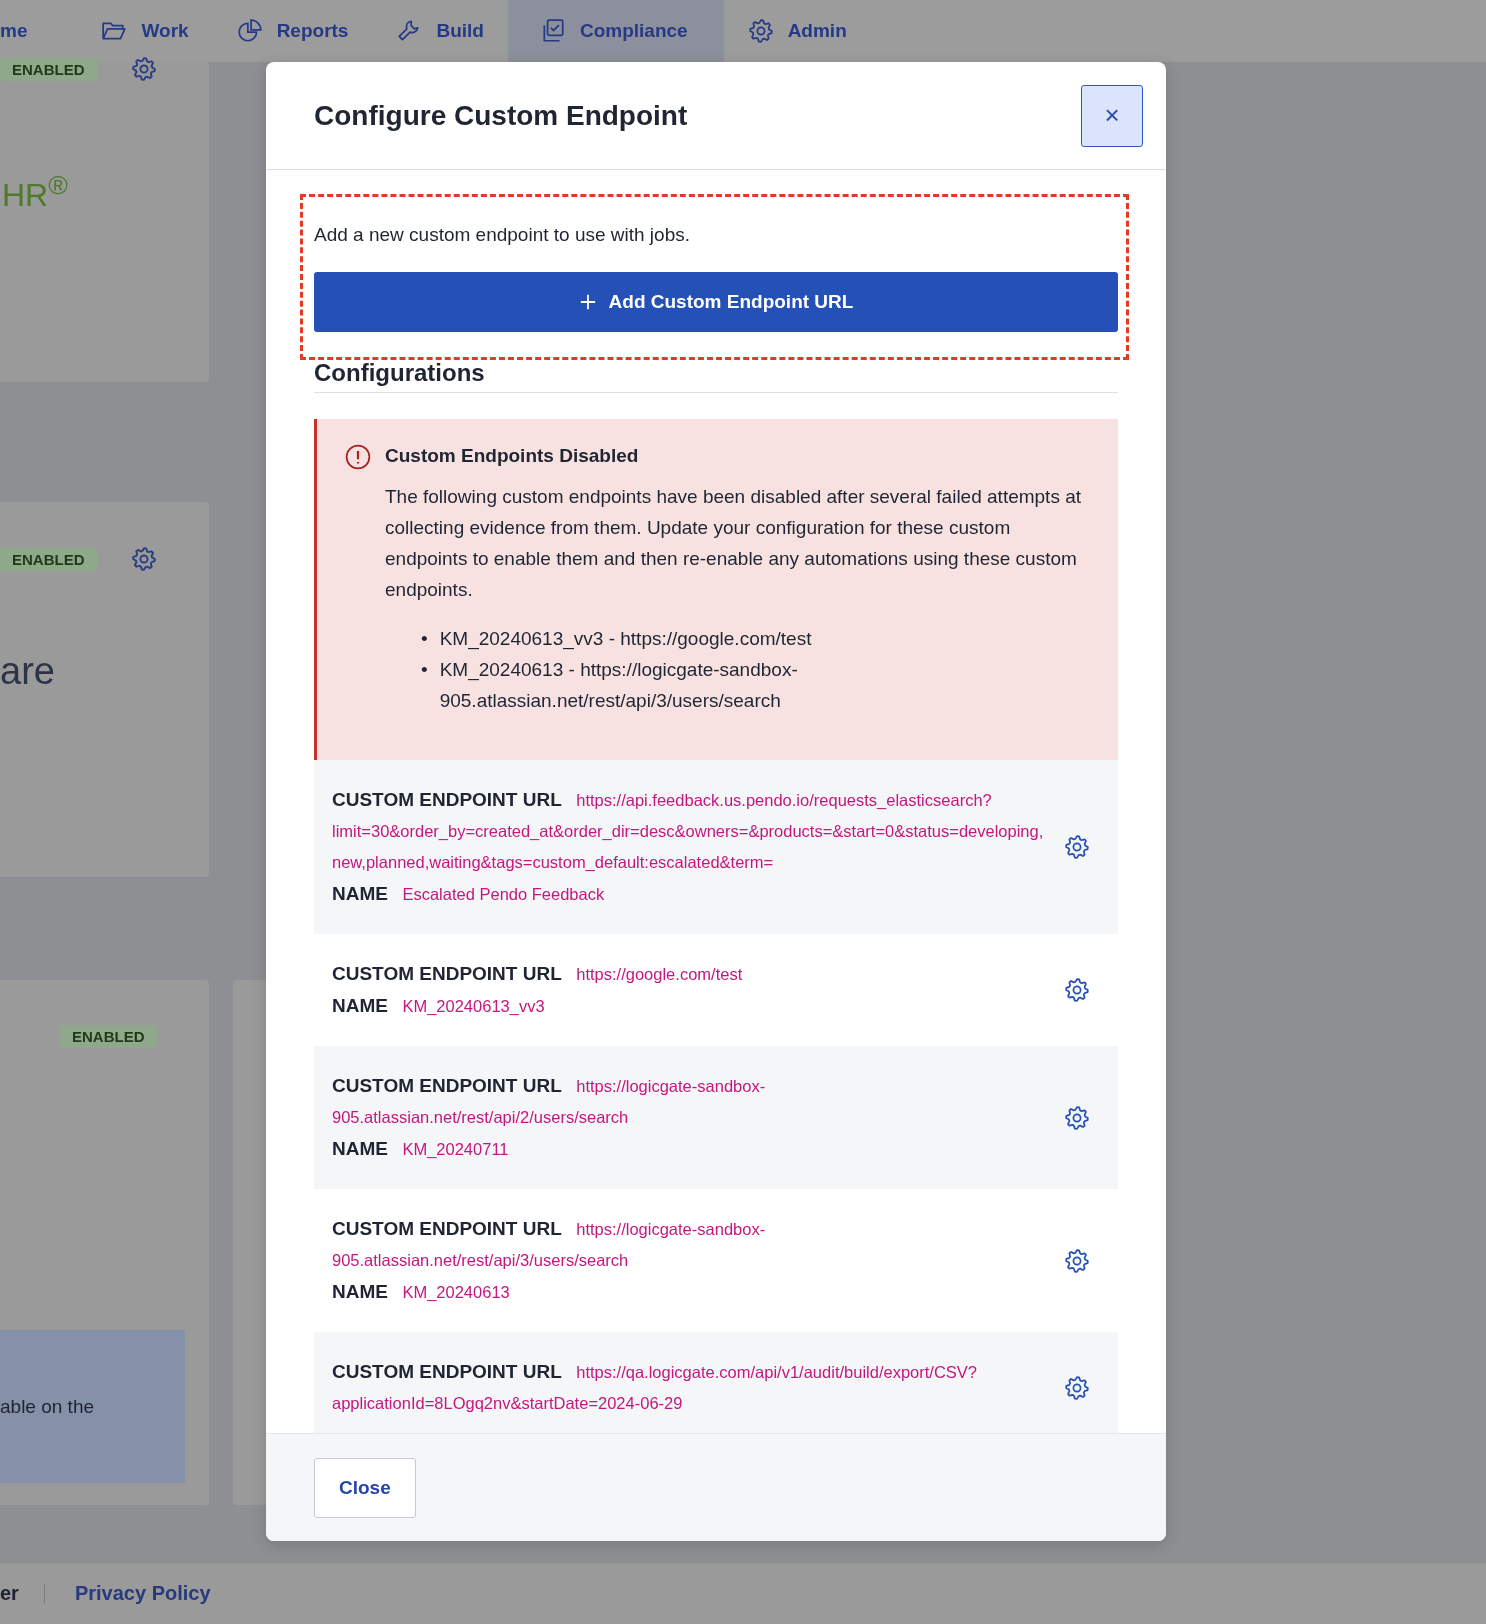 The height and width of the screenshot is (1624, 1486). Describe the element at coordinates (512, 456) in the screenshot. I see `alert-title: Custom Endpoints Disabled` at that location.